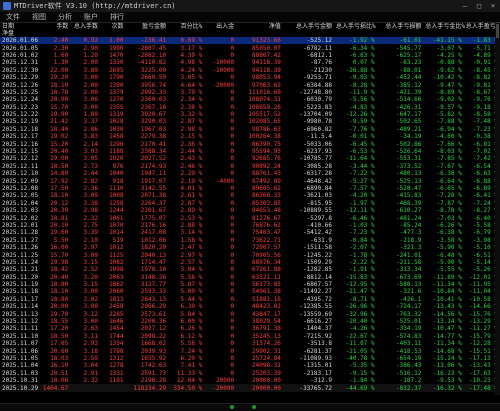 Image resolution: width=500 pixels, height=411 pixels. Describe the element at coordinates (20, 63) in the screenshot. I see `date-cell: 2025.12.31` at that location.